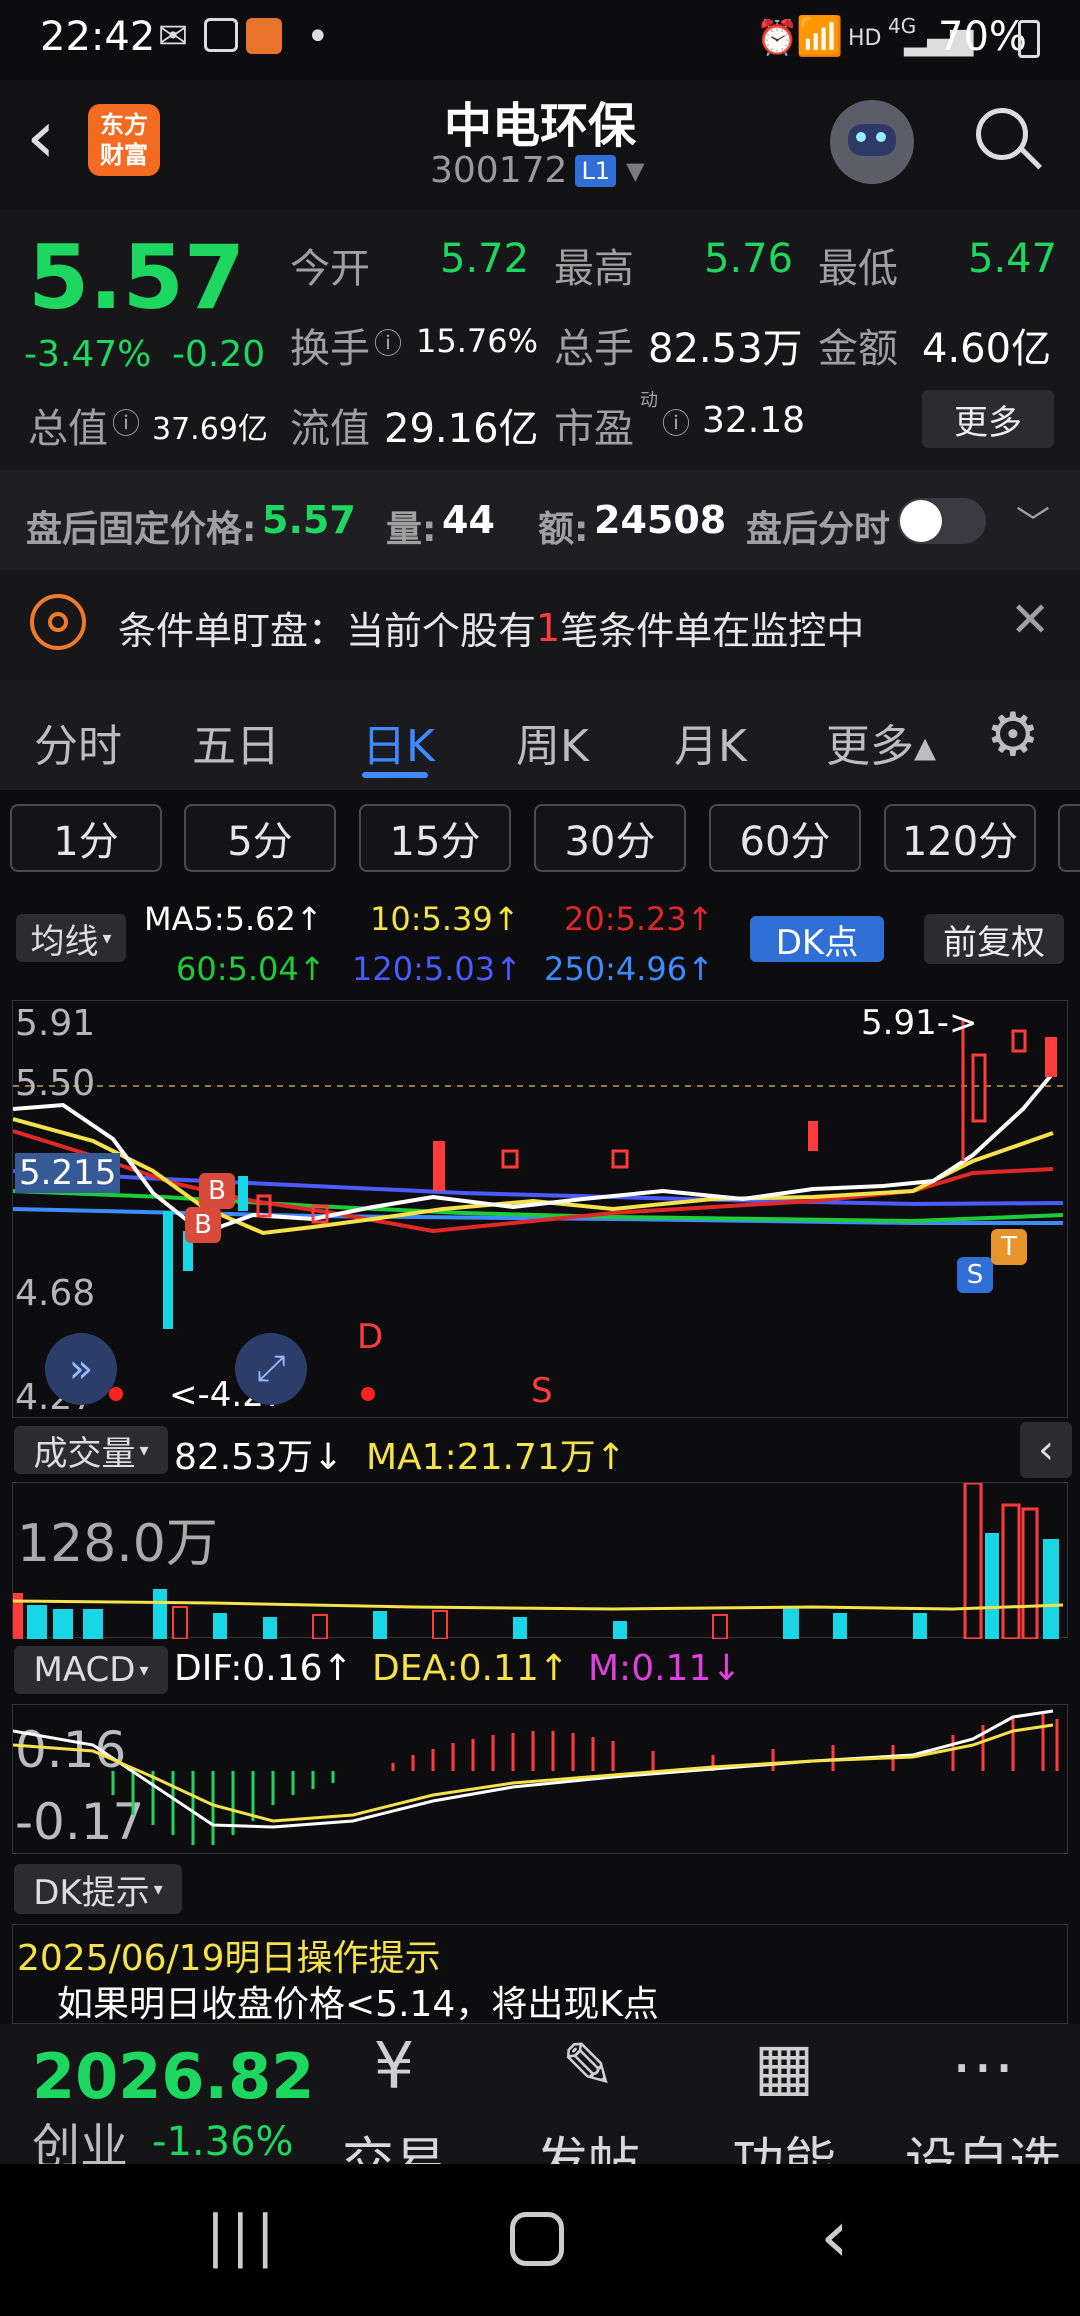 Image resolution: width=1080 pixels, height=2316 pixels. What do you see at coordinates (394, 2067) in the screenshot?
I see `yen-icon: ¥` at bounding box center [394, 2067].